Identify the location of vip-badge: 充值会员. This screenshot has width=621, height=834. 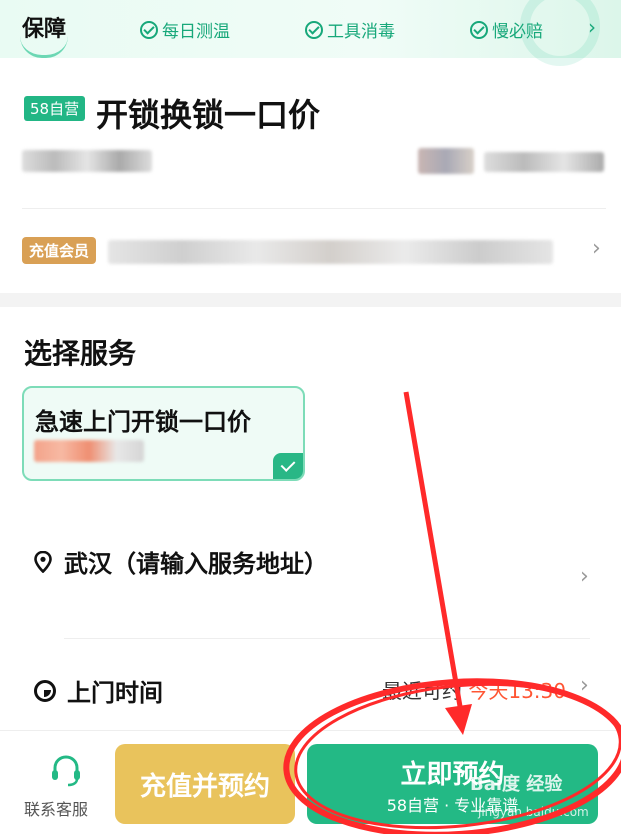
(59, 250).